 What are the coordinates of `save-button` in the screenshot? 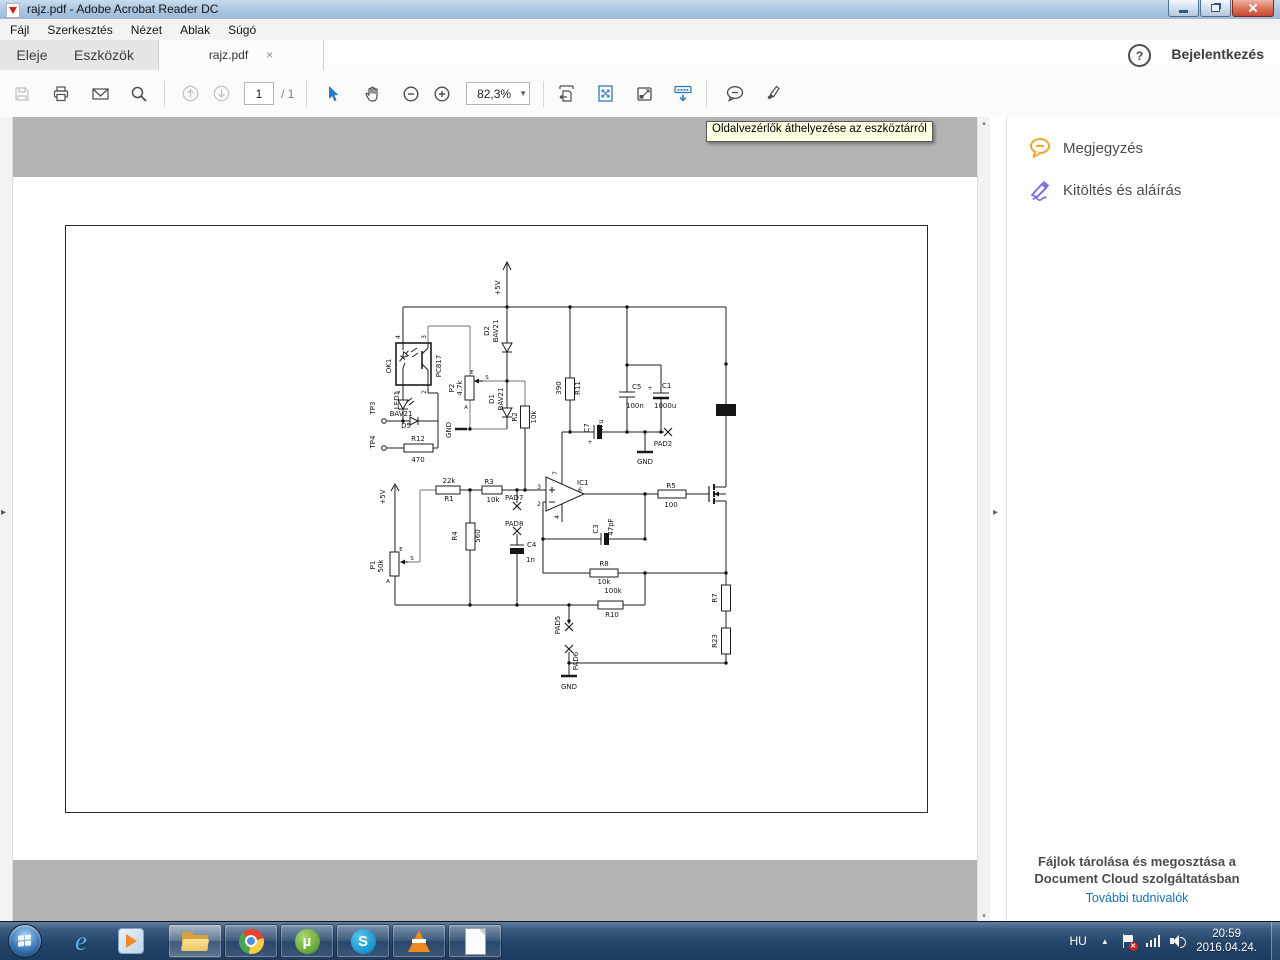 It's located at (22, 94).